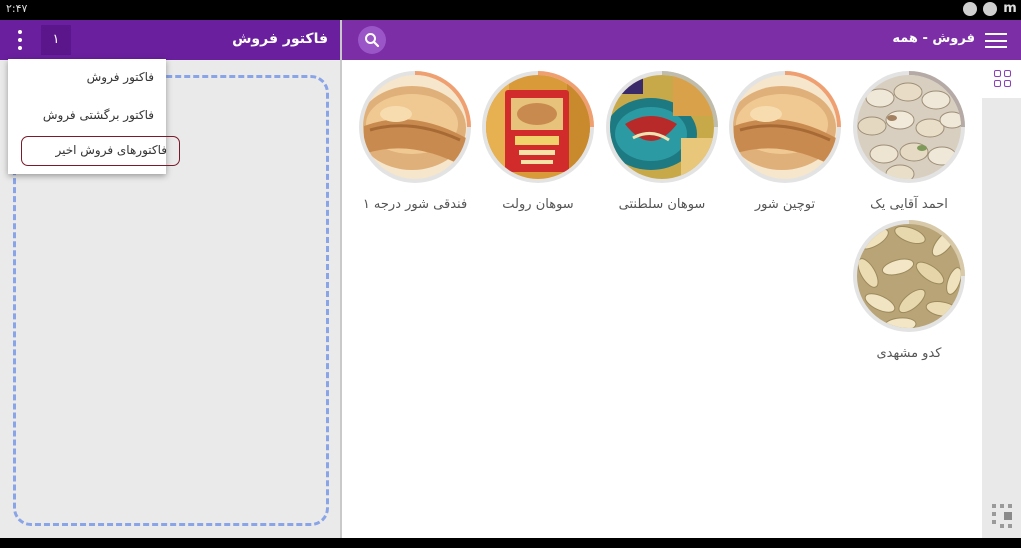 The image size is (1021, 548). I want to click on product-name: کدو مشهدی, so click(909, 353).